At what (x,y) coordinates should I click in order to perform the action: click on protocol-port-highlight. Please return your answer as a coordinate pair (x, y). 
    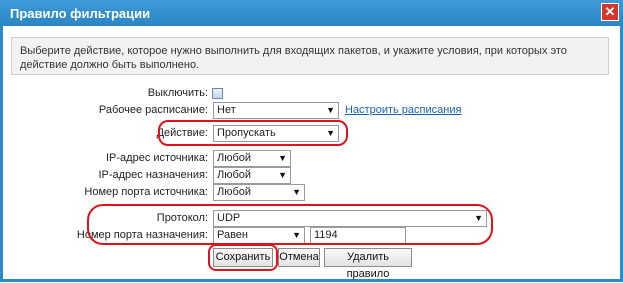
    Looking at the image, I should click on (290, 224).